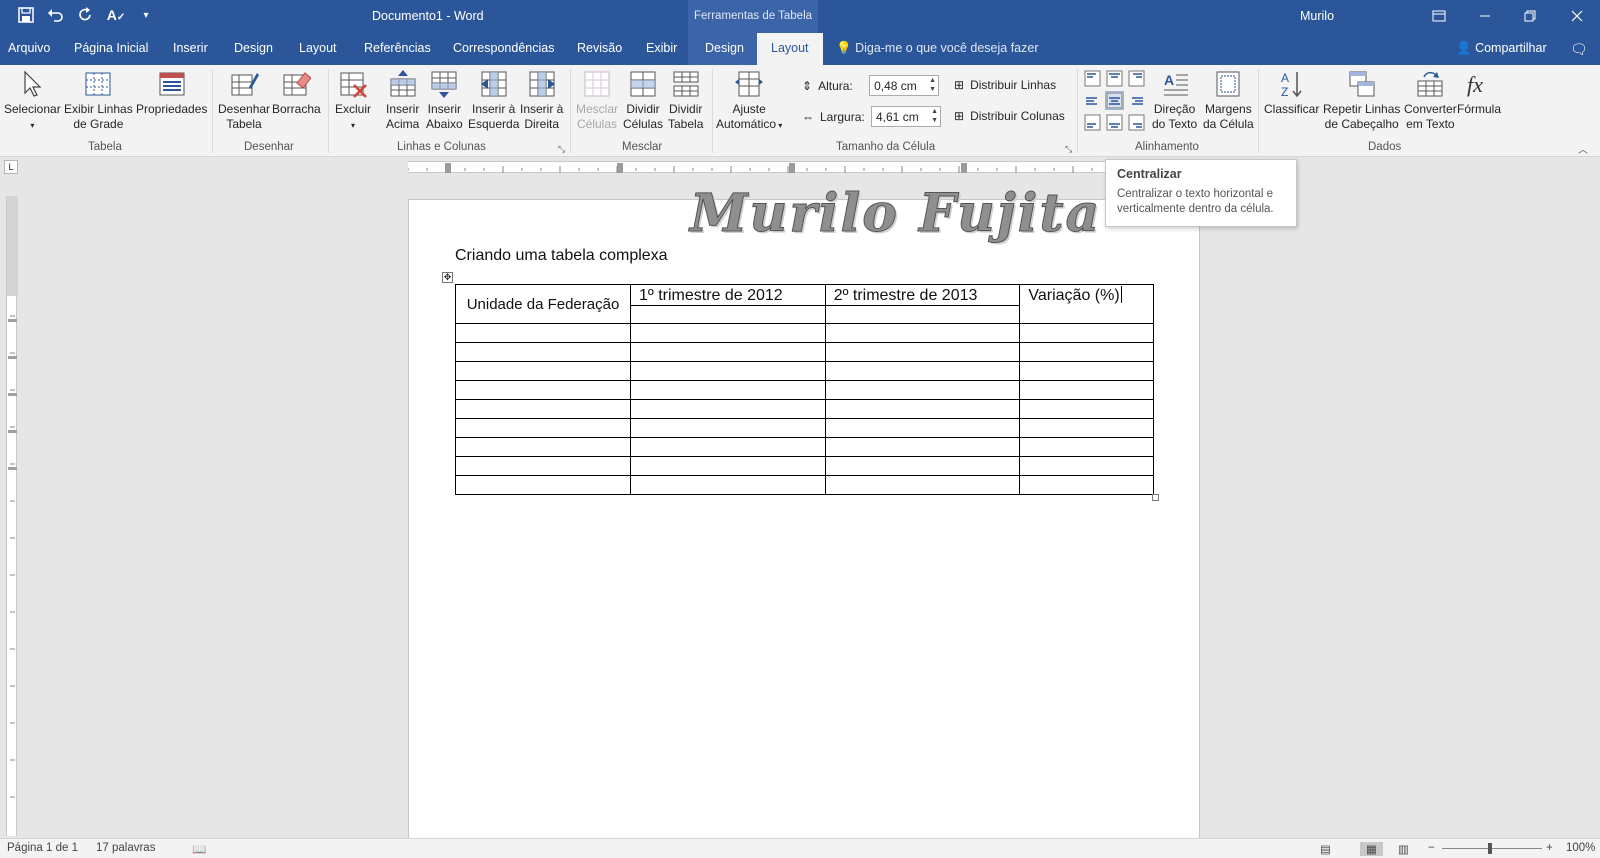 This screenshot has width=1600, height=858. What do you see at coordinates (1114, 100) in the screenshot?
I see `align-center-button` at bounding box center [1114, 100].